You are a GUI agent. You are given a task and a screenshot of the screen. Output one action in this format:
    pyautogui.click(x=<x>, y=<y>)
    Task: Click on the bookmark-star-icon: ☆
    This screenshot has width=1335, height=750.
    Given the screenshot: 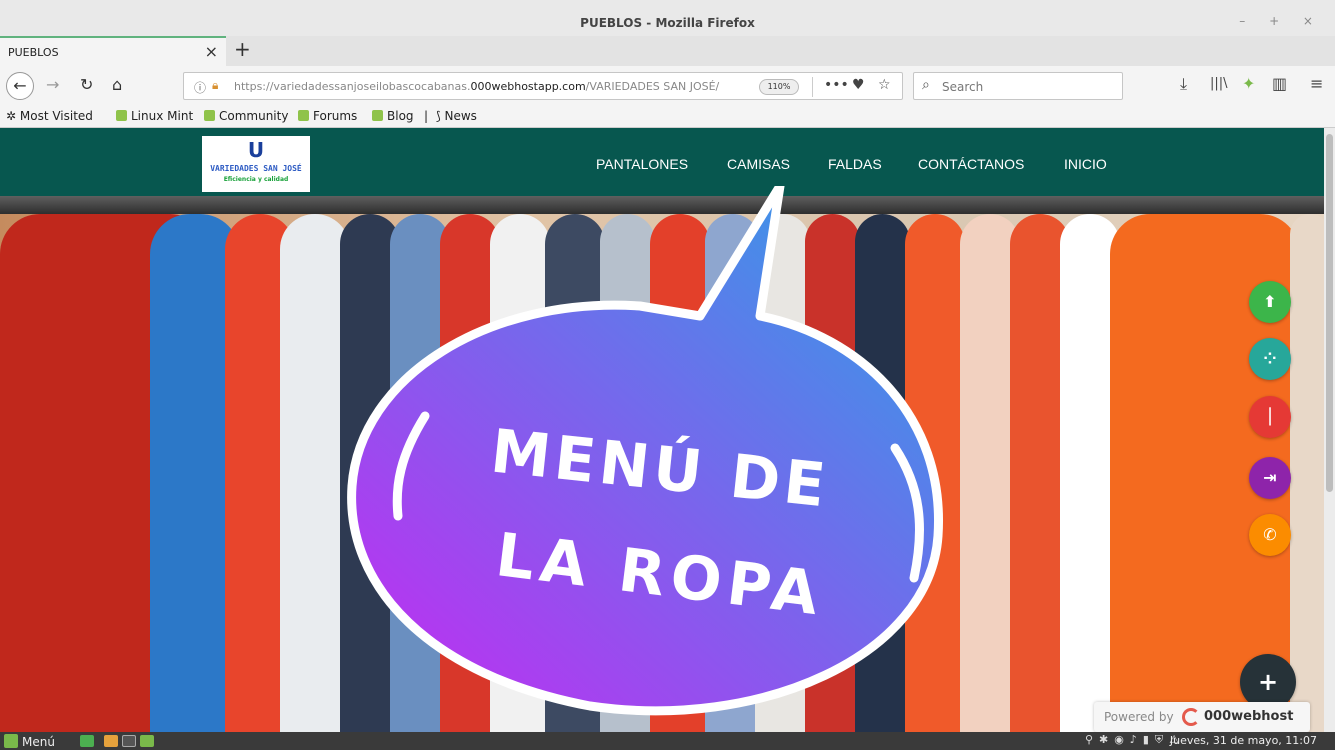 What is the action you would take?
    pyautogui.click(x=884, y=85)
    